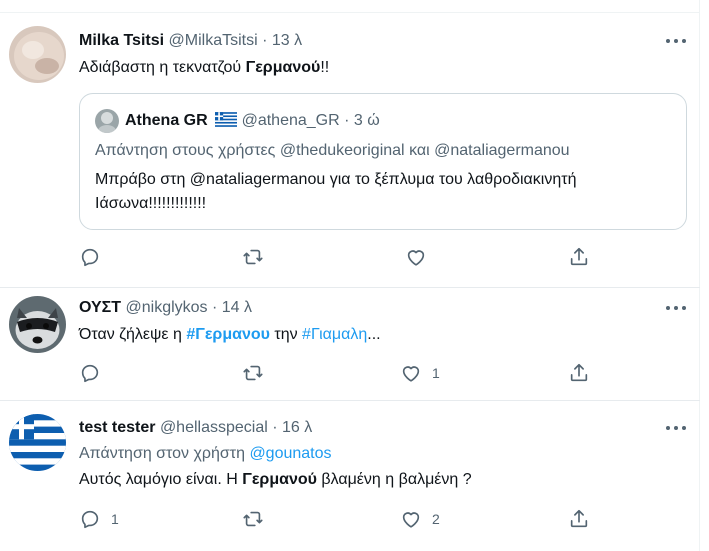  What do you see at coordinates (214, 427) in the screenshot?
I see `handle: @hellasspecial` at bounding box center [214, 427].